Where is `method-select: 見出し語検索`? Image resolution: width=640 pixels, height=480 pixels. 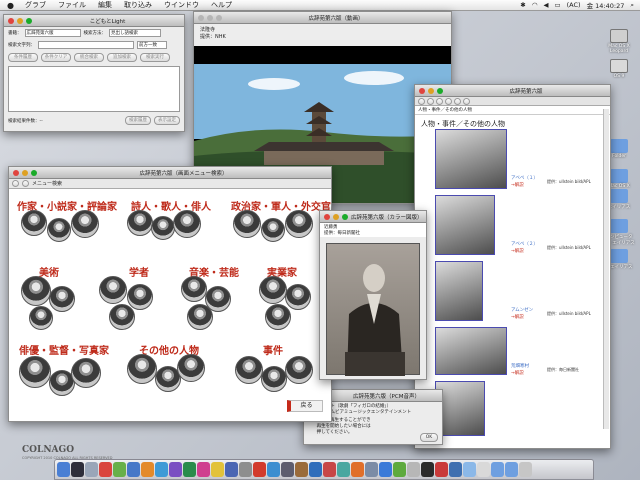
method-select: 見出し語検索 is located at coordinates (135, 33).